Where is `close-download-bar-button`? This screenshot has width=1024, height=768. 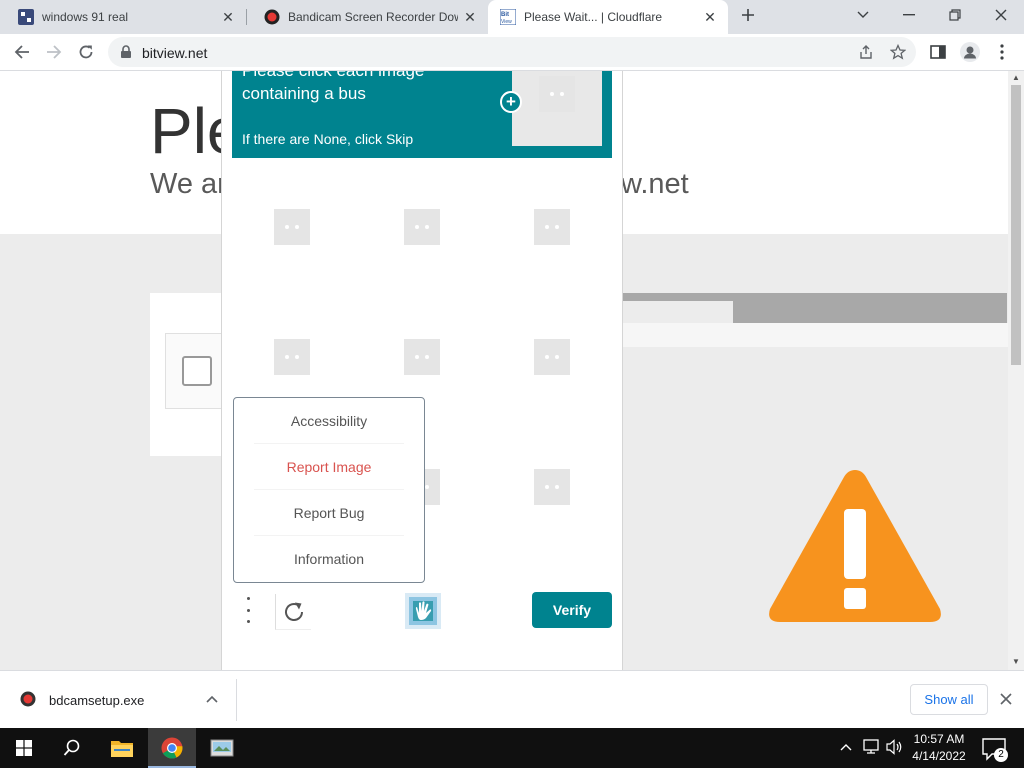
close-download-bar-button is located at coordinates (1006, 699).